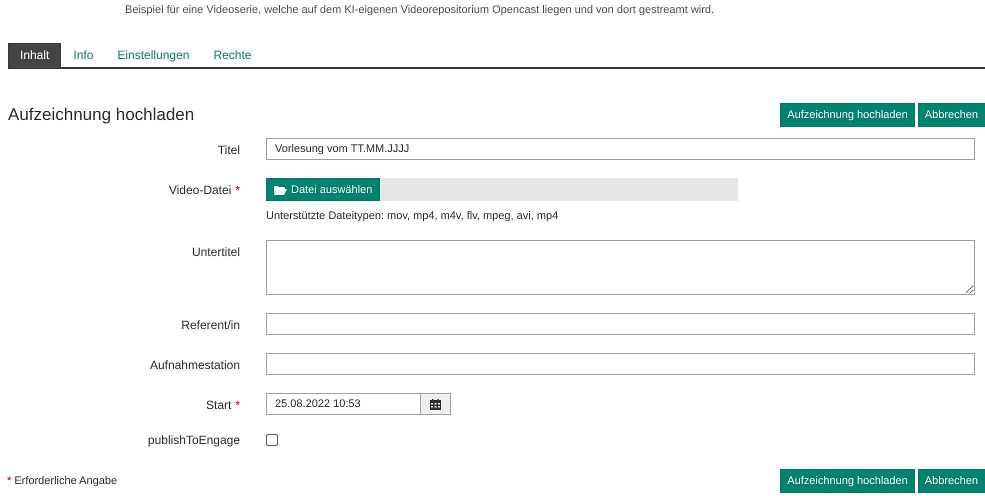 This screenshot has width=985, height=496. Describe the element at coordinates (232, 55) in the screenshot. I see `tab: Rechte` at that location.